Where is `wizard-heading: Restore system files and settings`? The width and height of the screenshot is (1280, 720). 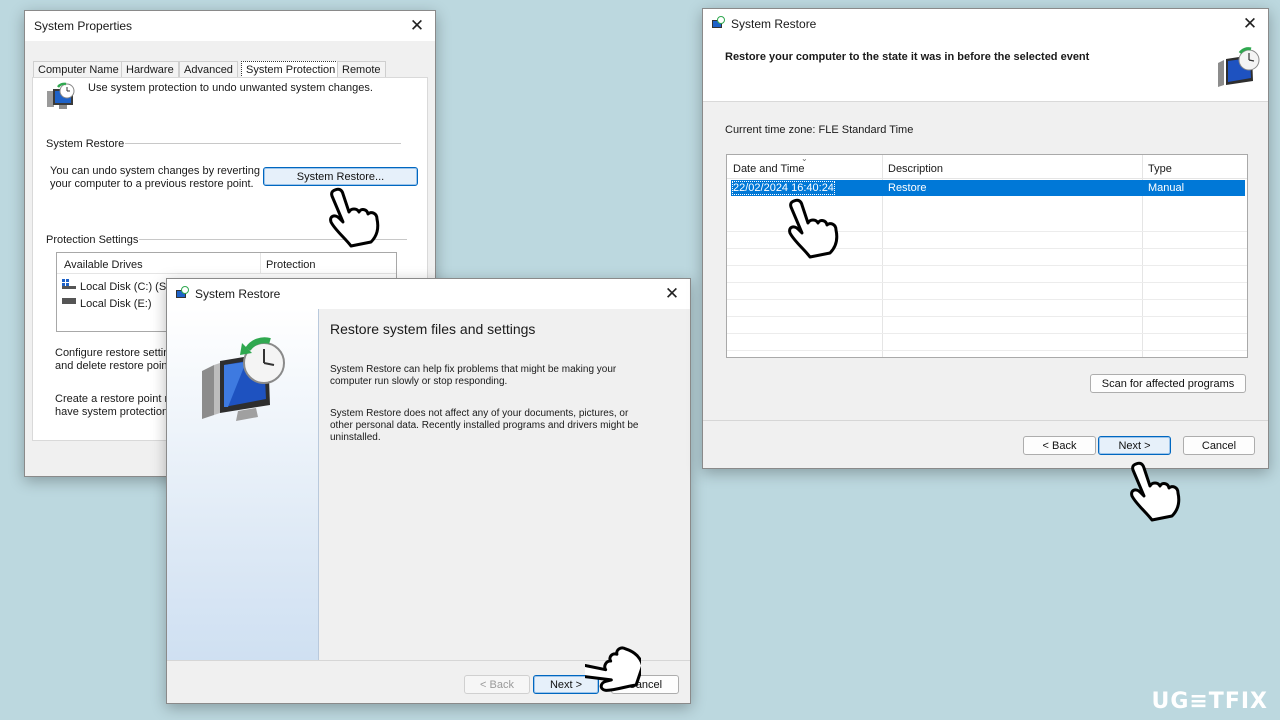
wizard-heading: Restore system files and settings is located at coordinates (433, 329).